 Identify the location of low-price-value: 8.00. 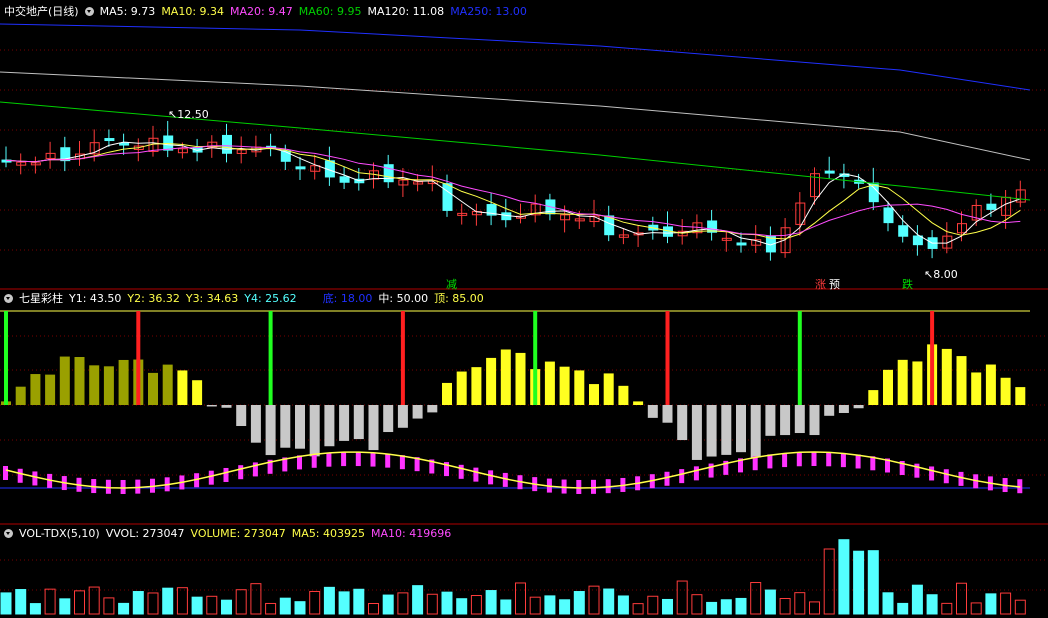
(945, 274).